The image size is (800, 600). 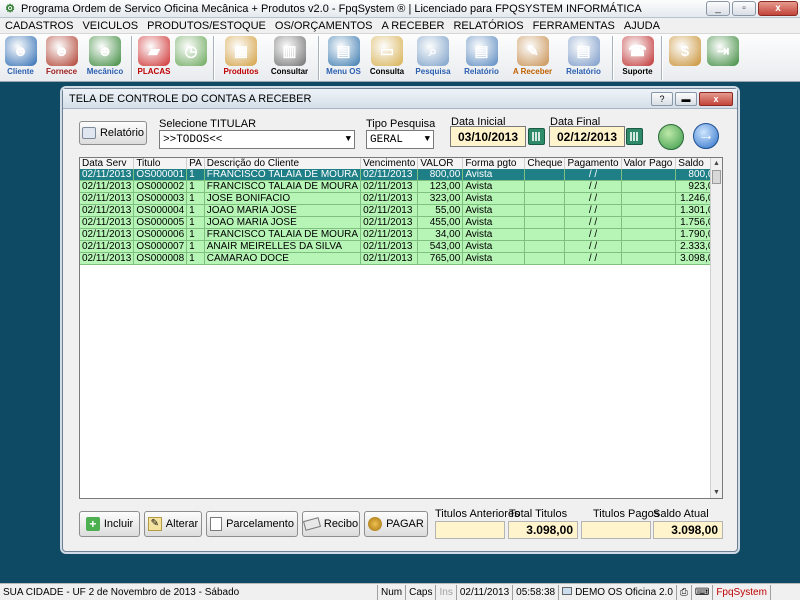 What do you see at coordinates (634, 136) in the screenshot?
I see `data-final-calendar-icon` at bounding box center [634, 136].